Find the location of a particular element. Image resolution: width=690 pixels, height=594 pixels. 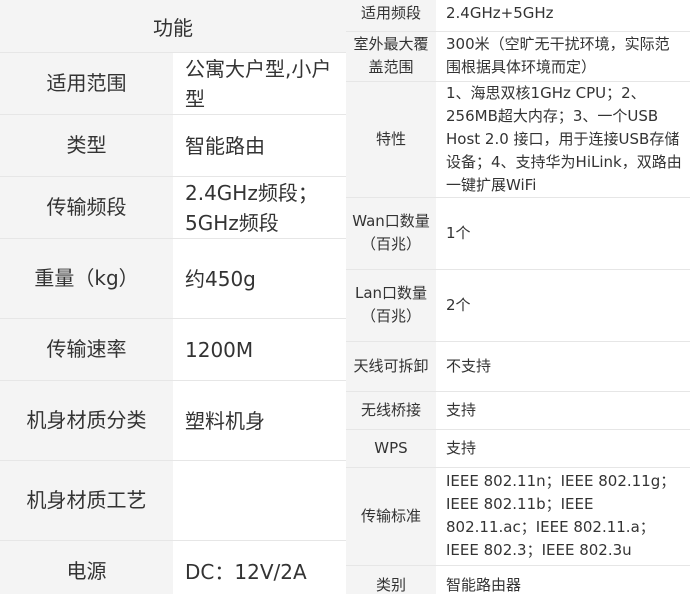

row-value: 1个 is located at coordinates (563, 232).